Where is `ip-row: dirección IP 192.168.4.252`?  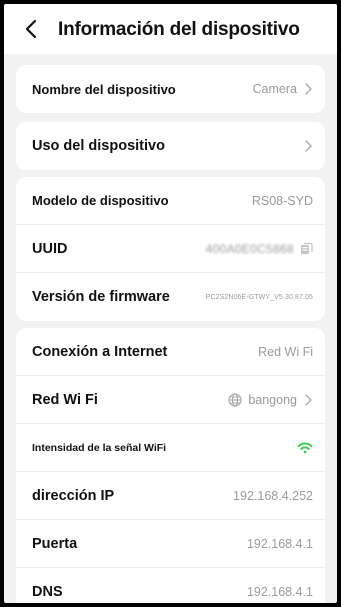 ip-row: dirección IP 192.168.4.252 is located at coordinates (170, 496).